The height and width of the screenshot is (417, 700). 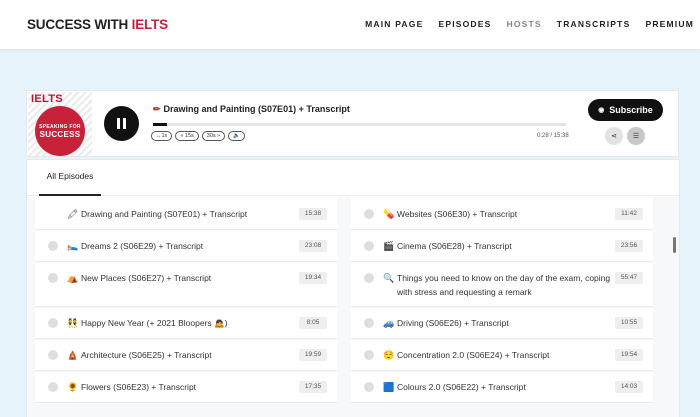 What do you see at coordinates (359, 124) in the screenshot?
I see `progress-bar` at bounding box center [359, 124].